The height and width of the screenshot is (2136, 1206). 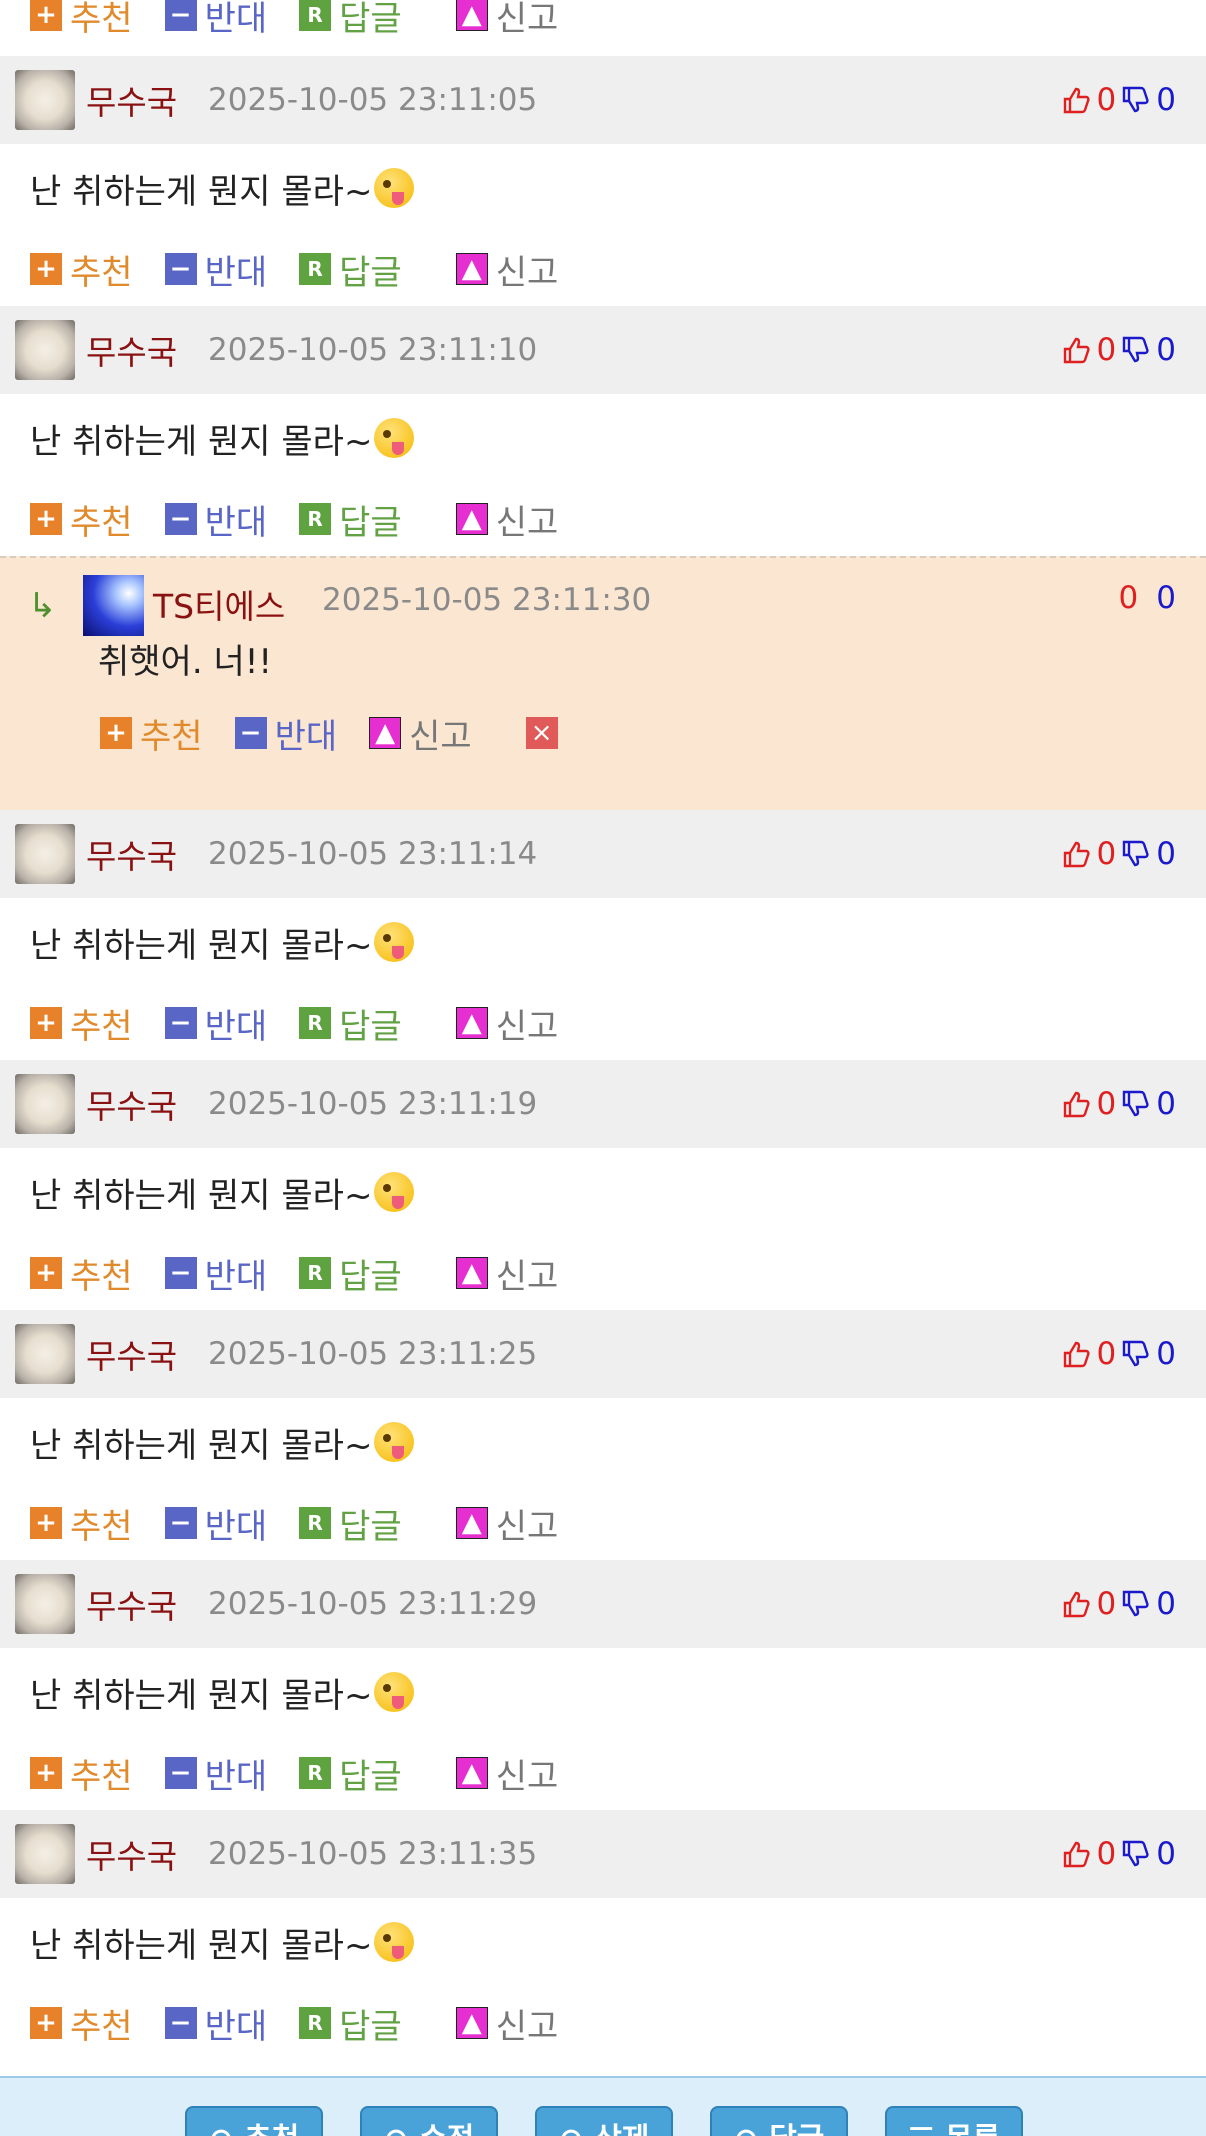 I want to click on bottom-button: ⊙ 추천, so click(x=254, y=2121).